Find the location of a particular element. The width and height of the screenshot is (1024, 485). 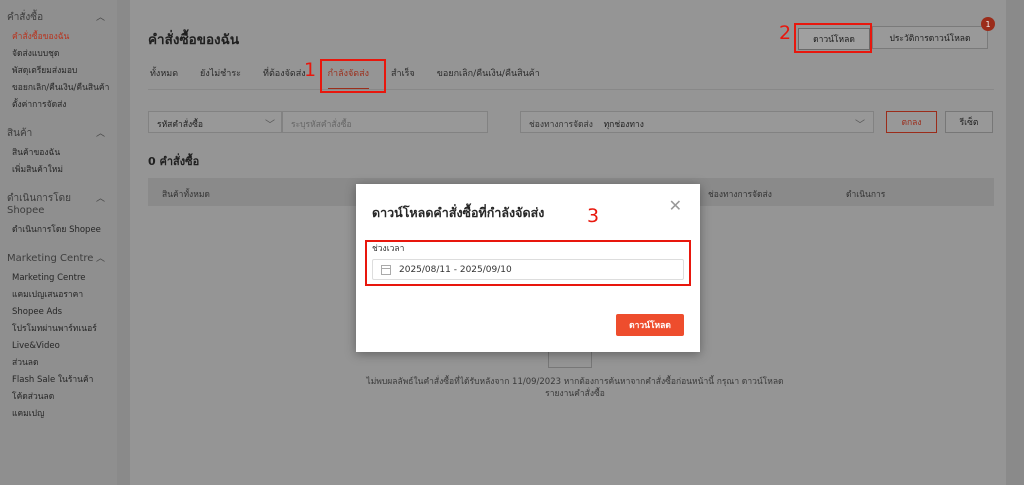

close-icon: ✕ is located at coordinates (675, 206).